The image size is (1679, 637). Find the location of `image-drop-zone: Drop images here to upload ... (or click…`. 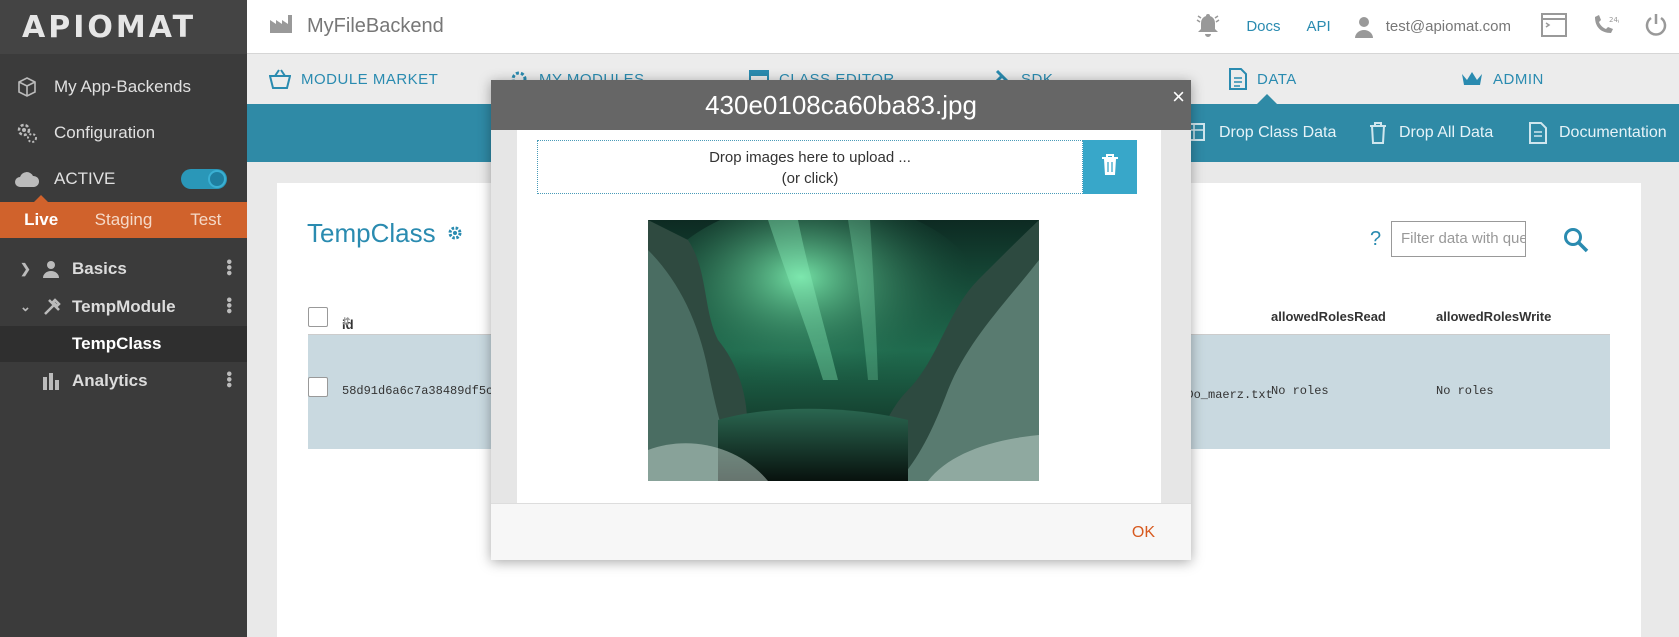

image-drop-zone: Drop images here to upload ... (or click… is located at coordinates (810, 167).